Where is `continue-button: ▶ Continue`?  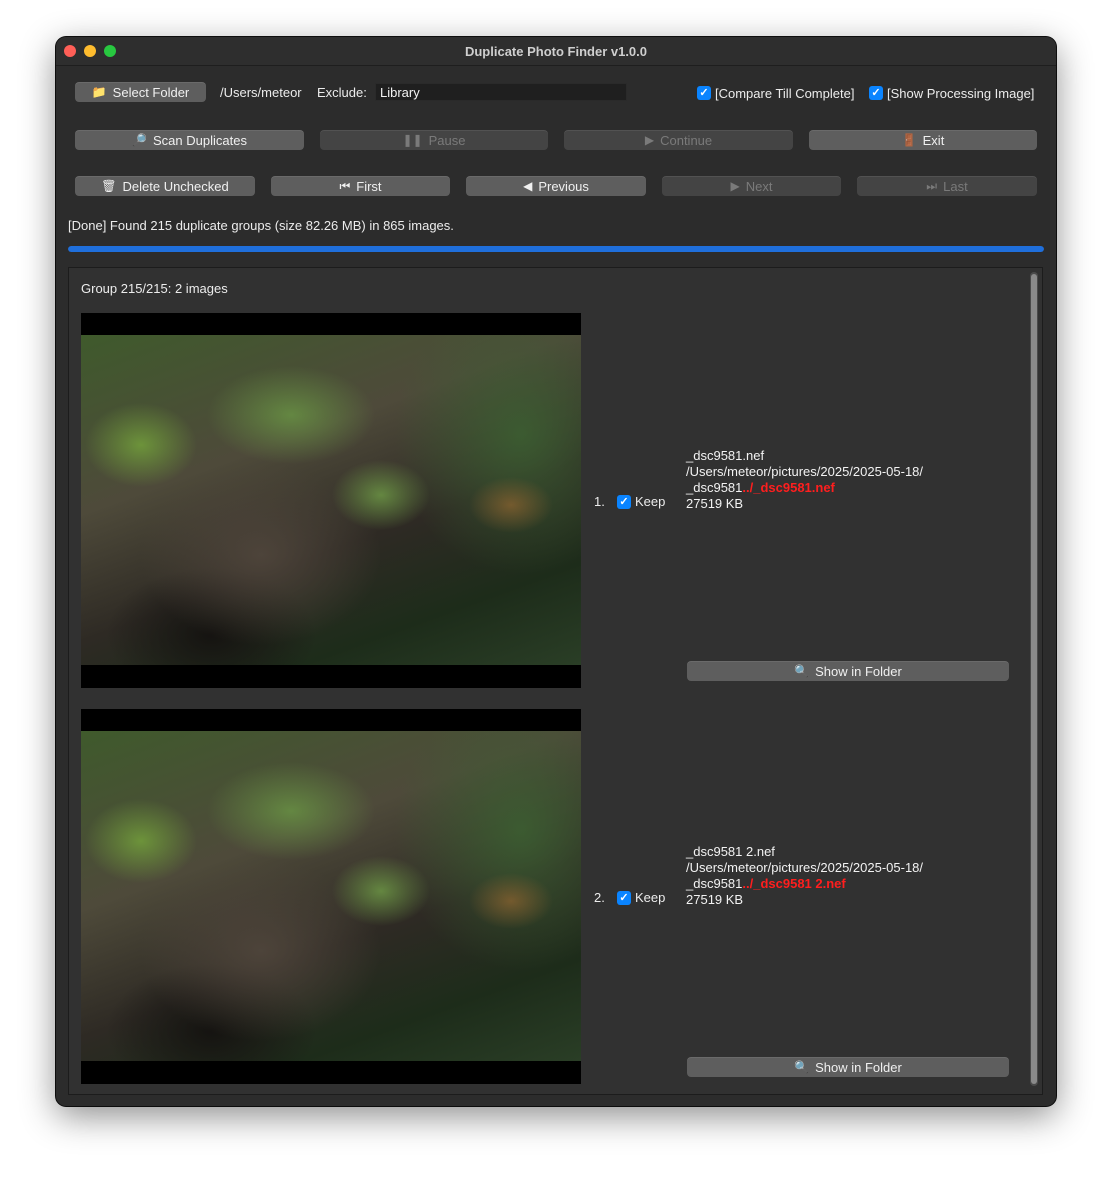 continue-button: ▶ Continue is located at coordinates (678, 140).